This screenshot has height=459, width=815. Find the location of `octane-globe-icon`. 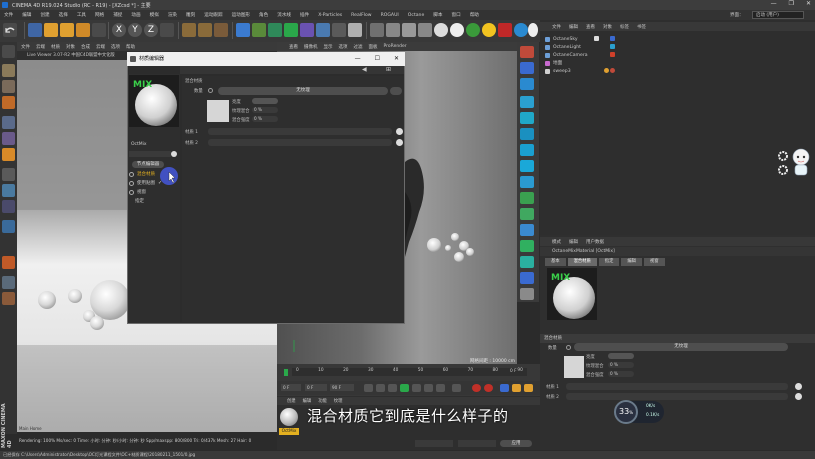

octane-globe-icon is located at coordinates (521, 30).